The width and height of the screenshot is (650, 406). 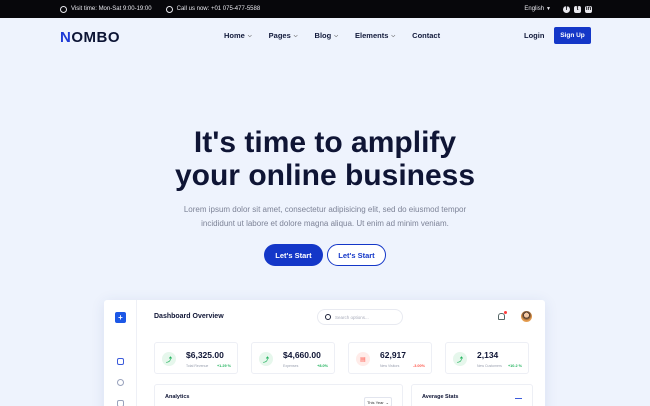 What do you see at coordinates (572, 35) in the screenshot?
I see `signup-button: Sign Up` at bounding box center [572, 35].